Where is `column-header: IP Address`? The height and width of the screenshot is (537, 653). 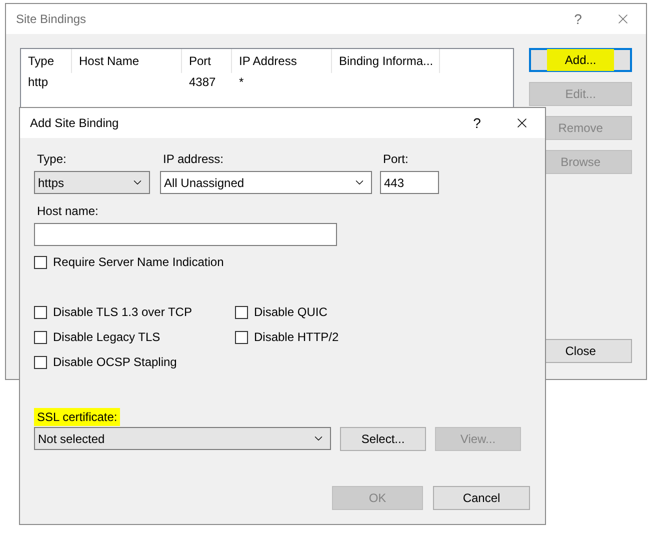
column-header: IP Address is located at coordinates (282, 61).